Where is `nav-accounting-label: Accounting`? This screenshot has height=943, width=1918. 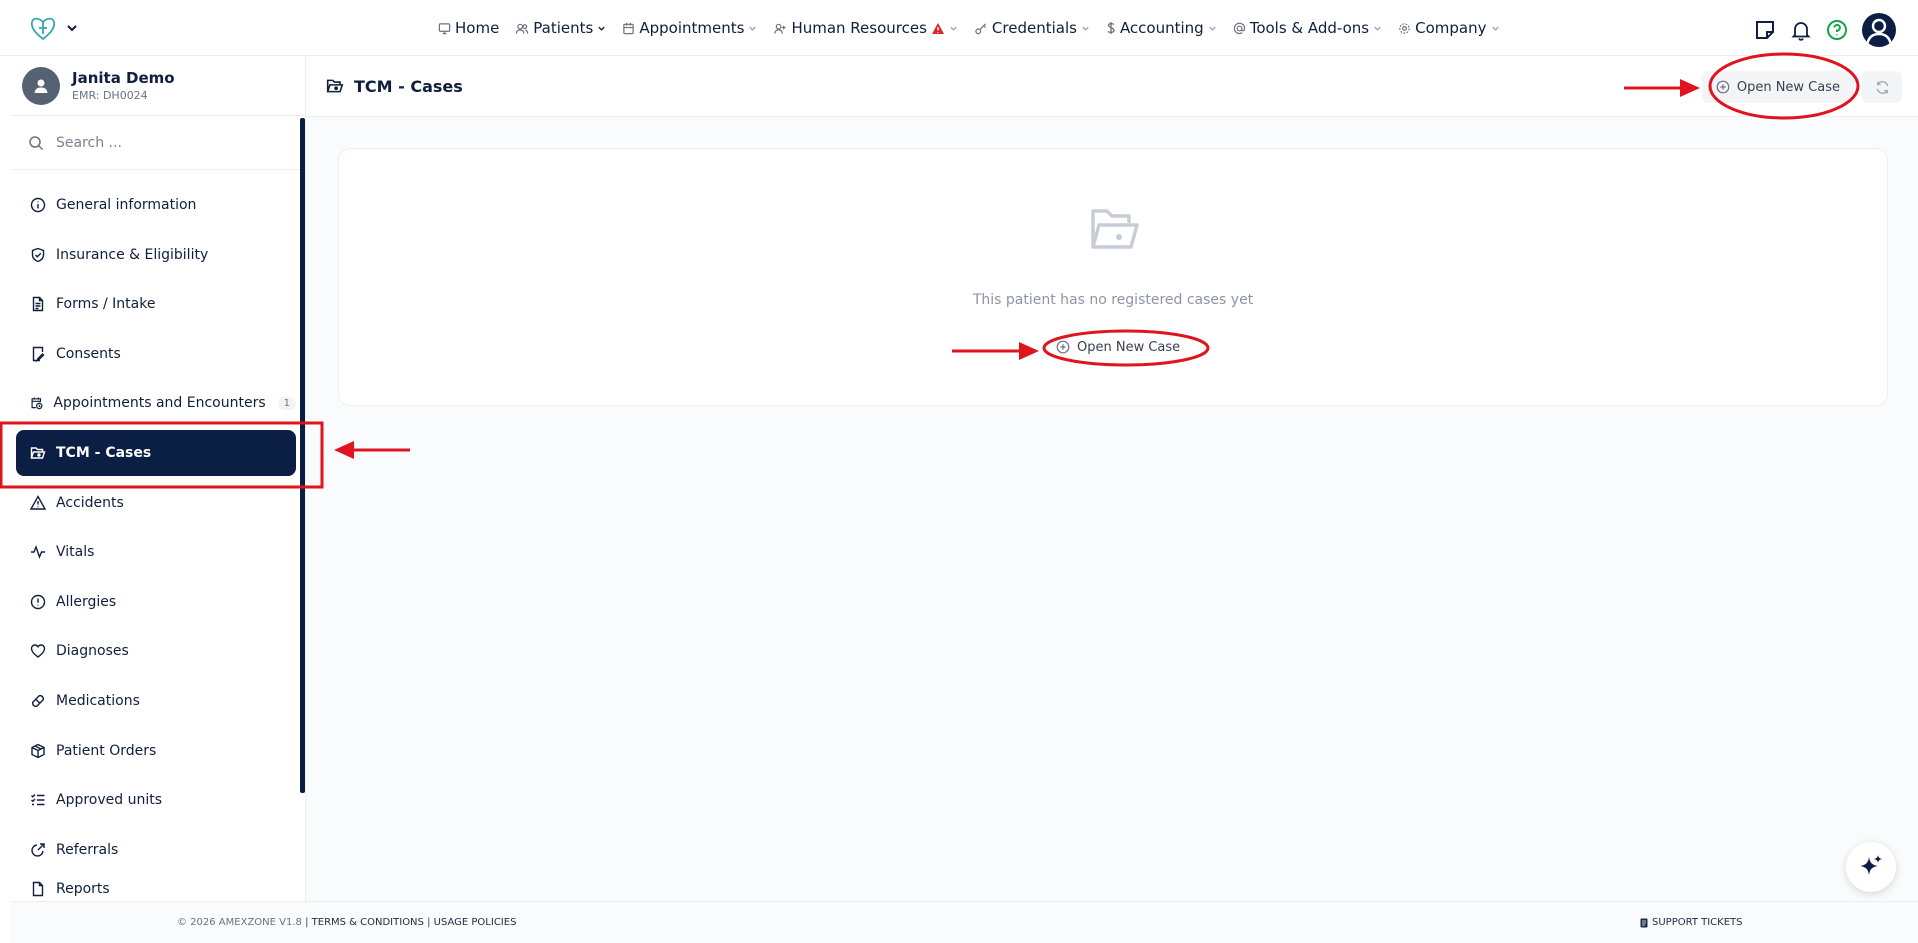 nav-accounting-label: Accounting is located at coordinates (1161, 28).